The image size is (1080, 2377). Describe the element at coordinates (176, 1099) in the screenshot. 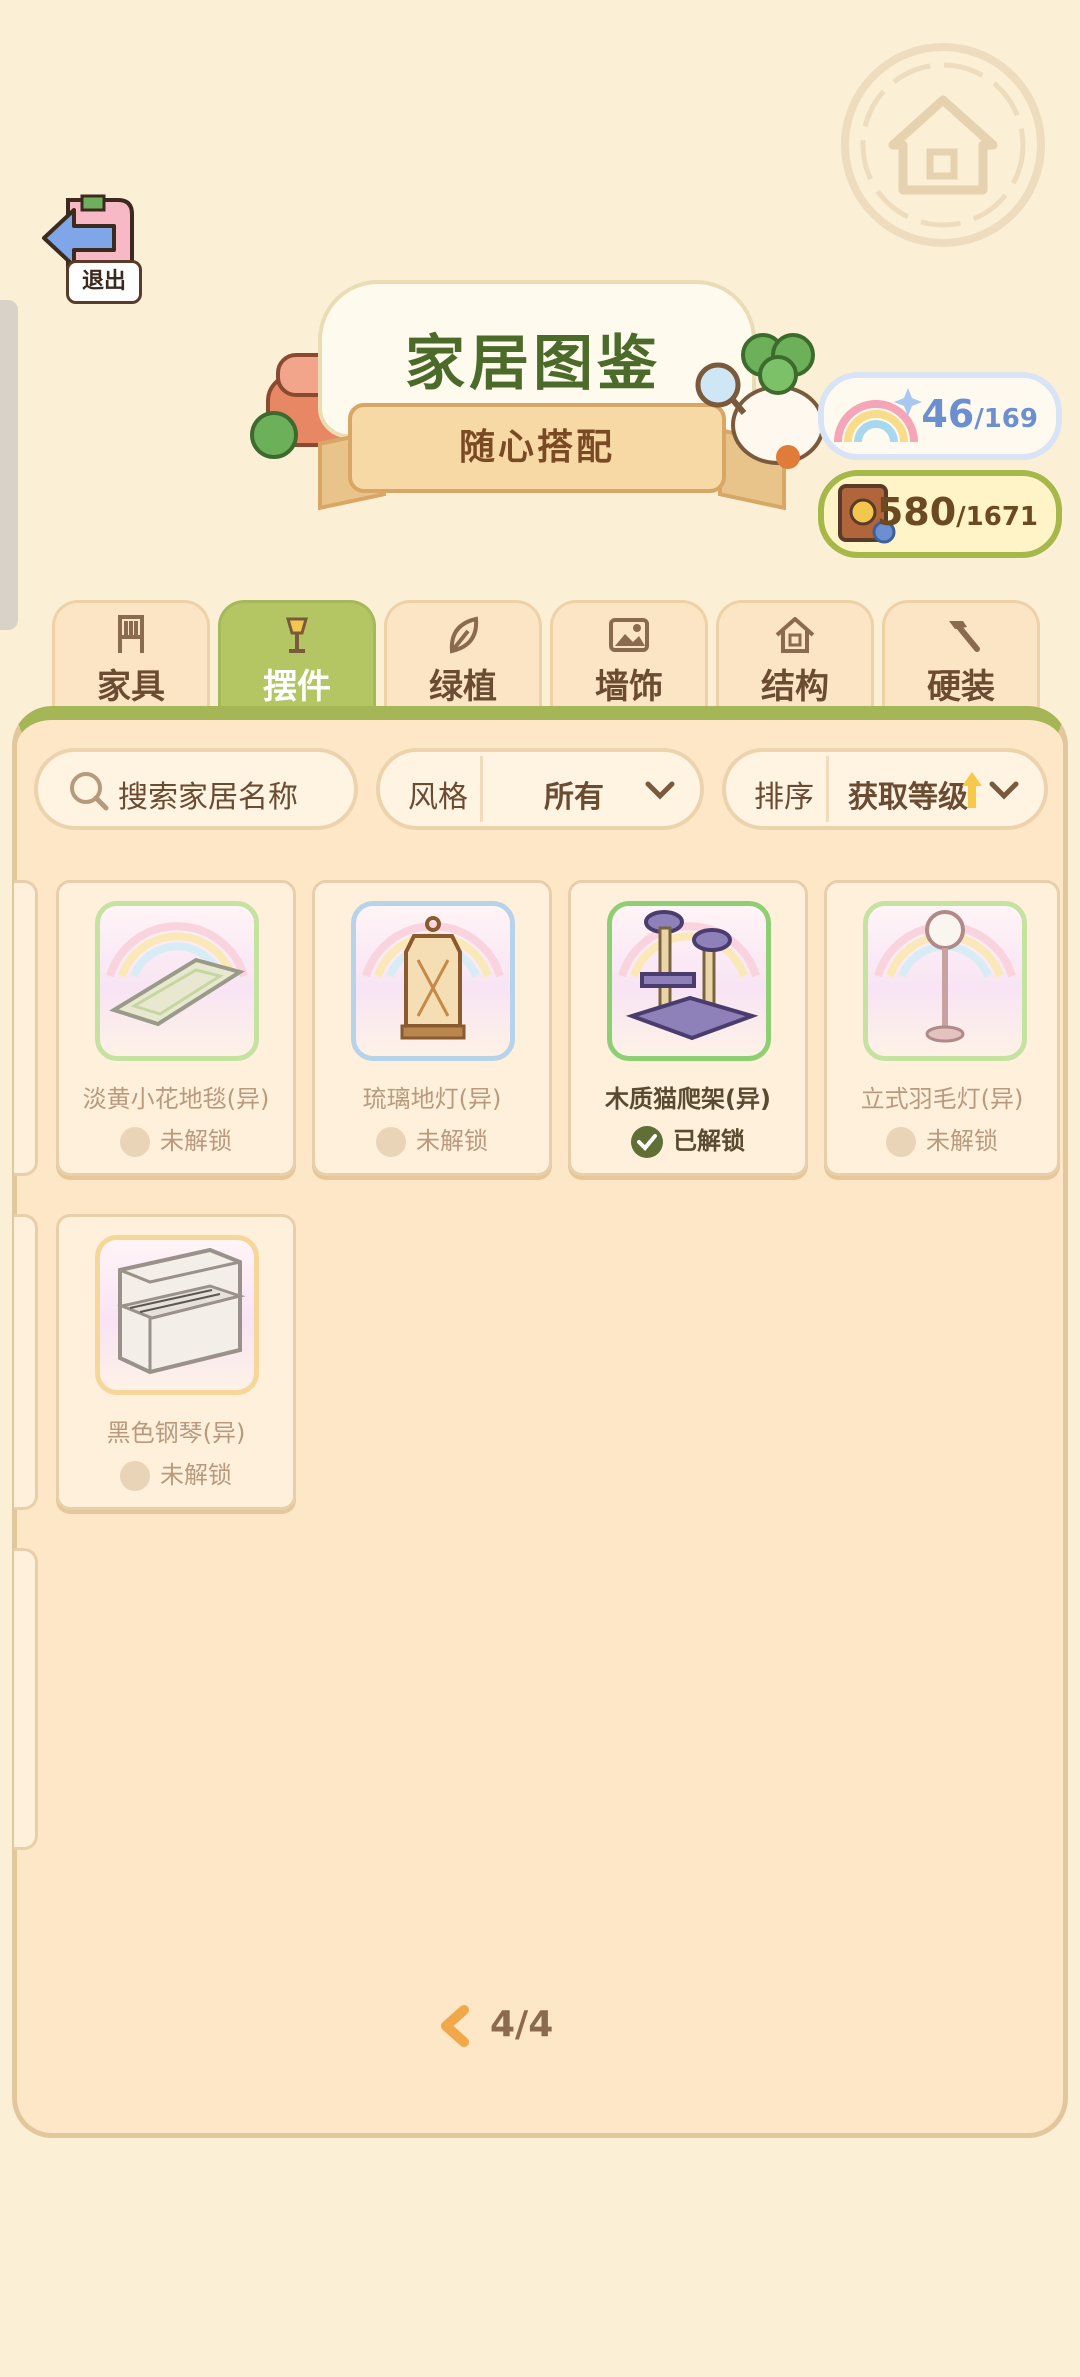

I see `item-name: 淡黄小花地毯(异)` at that location.